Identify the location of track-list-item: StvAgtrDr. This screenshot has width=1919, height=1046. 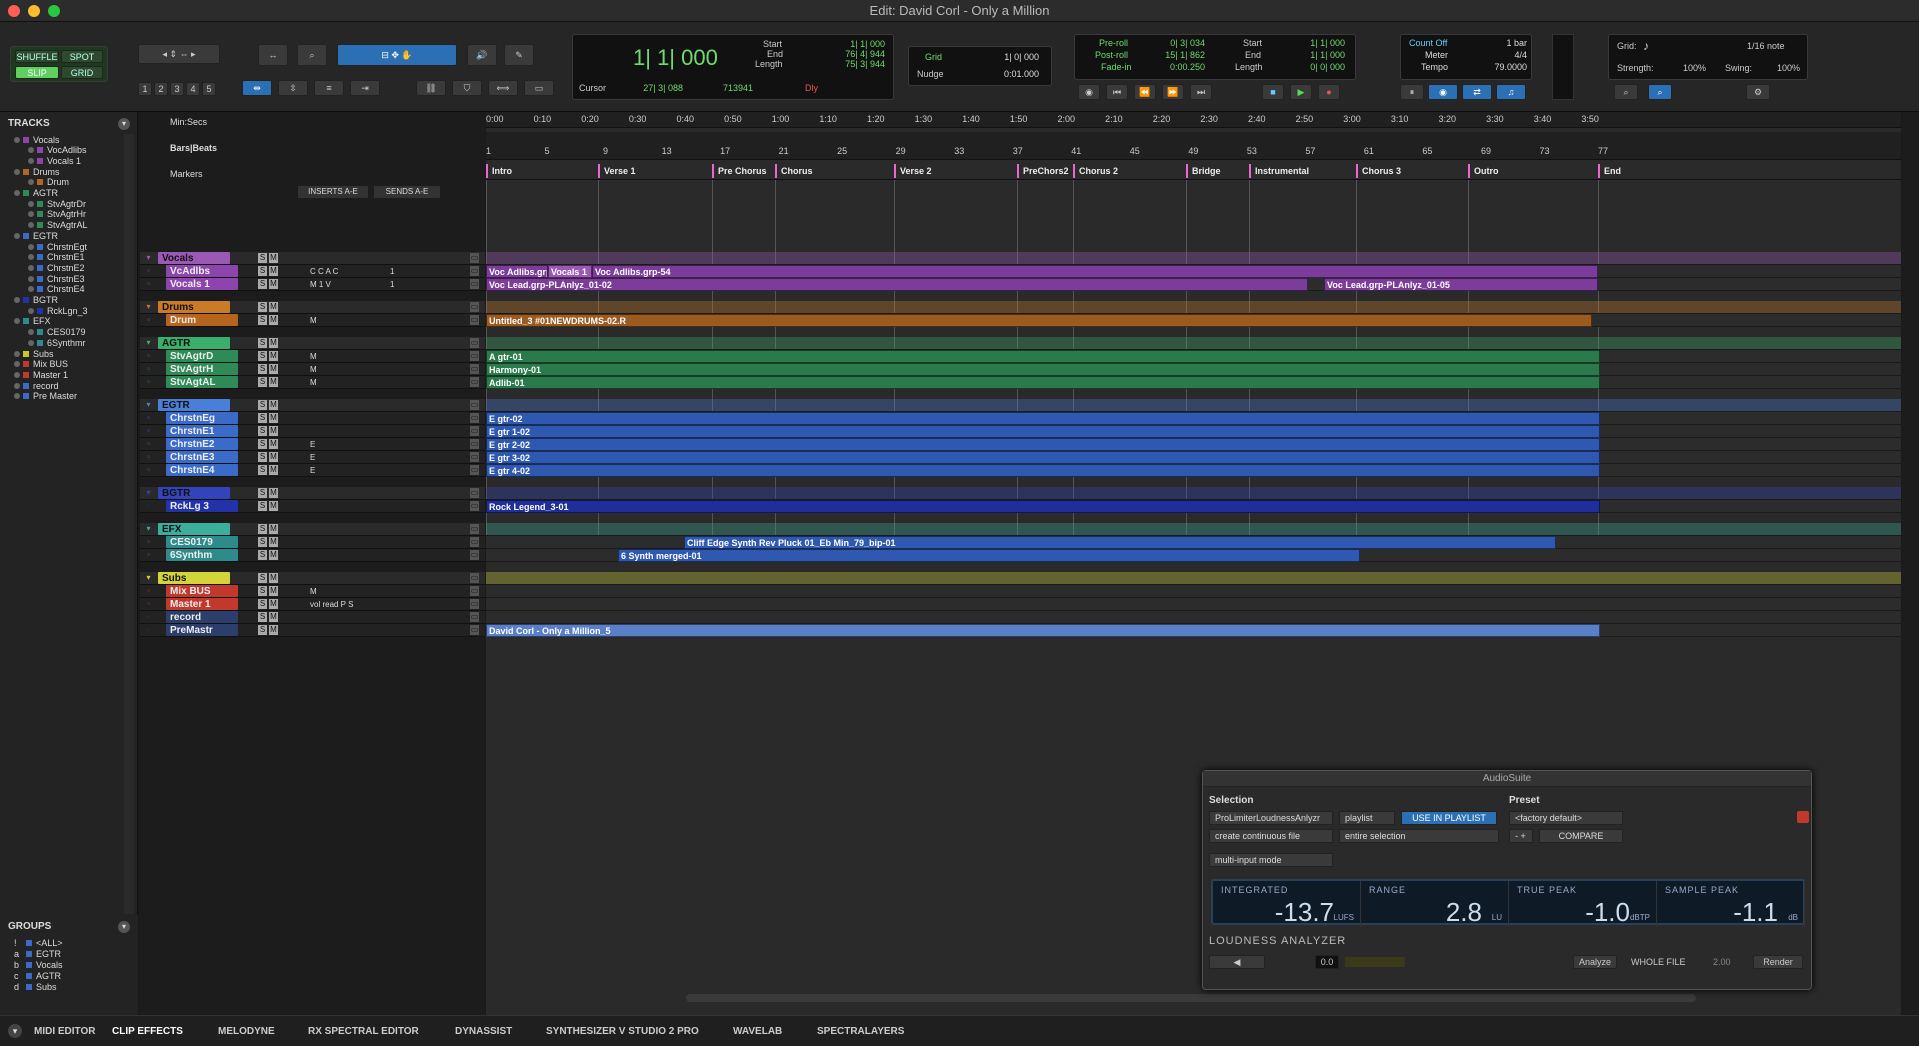
(43, 203).